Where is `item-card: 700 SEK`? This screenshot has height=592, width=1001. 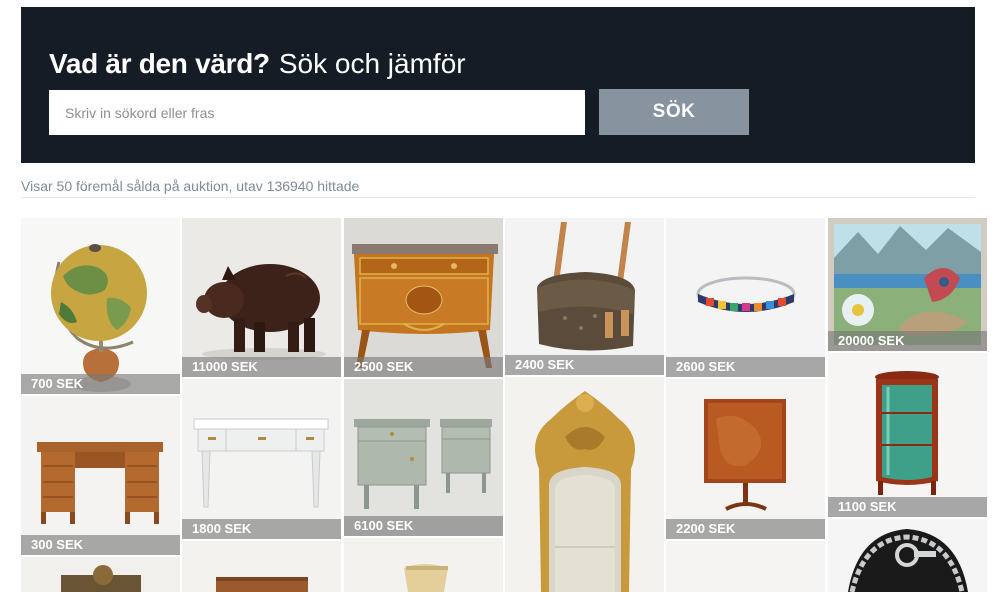 item-card: 700 SEK is located at coordinates (100, 306).